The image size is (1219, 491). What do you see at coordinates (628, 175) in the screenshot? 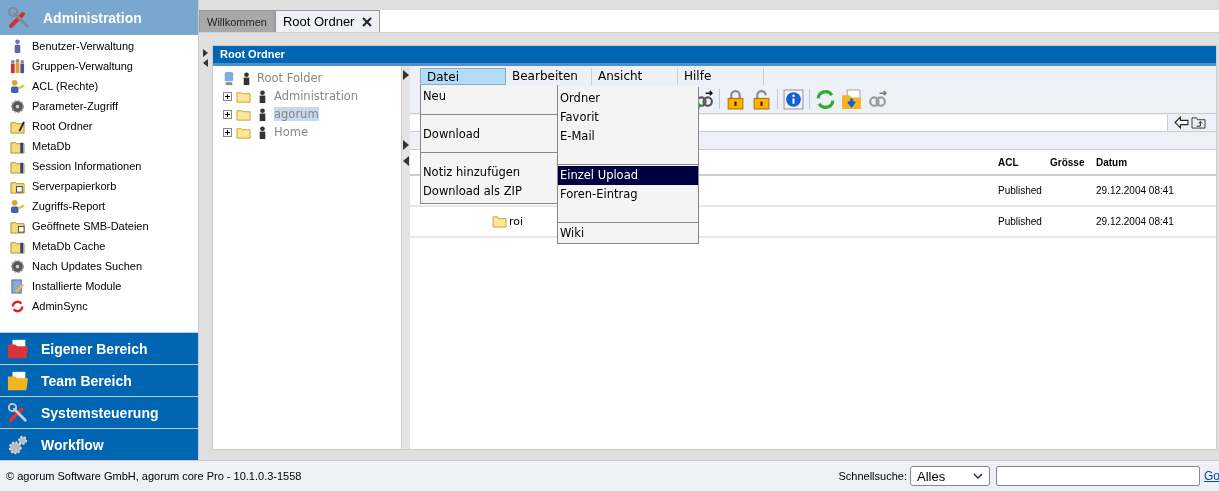
I see `menu-item: Einzel Upload` at bounding box center [628, 175].